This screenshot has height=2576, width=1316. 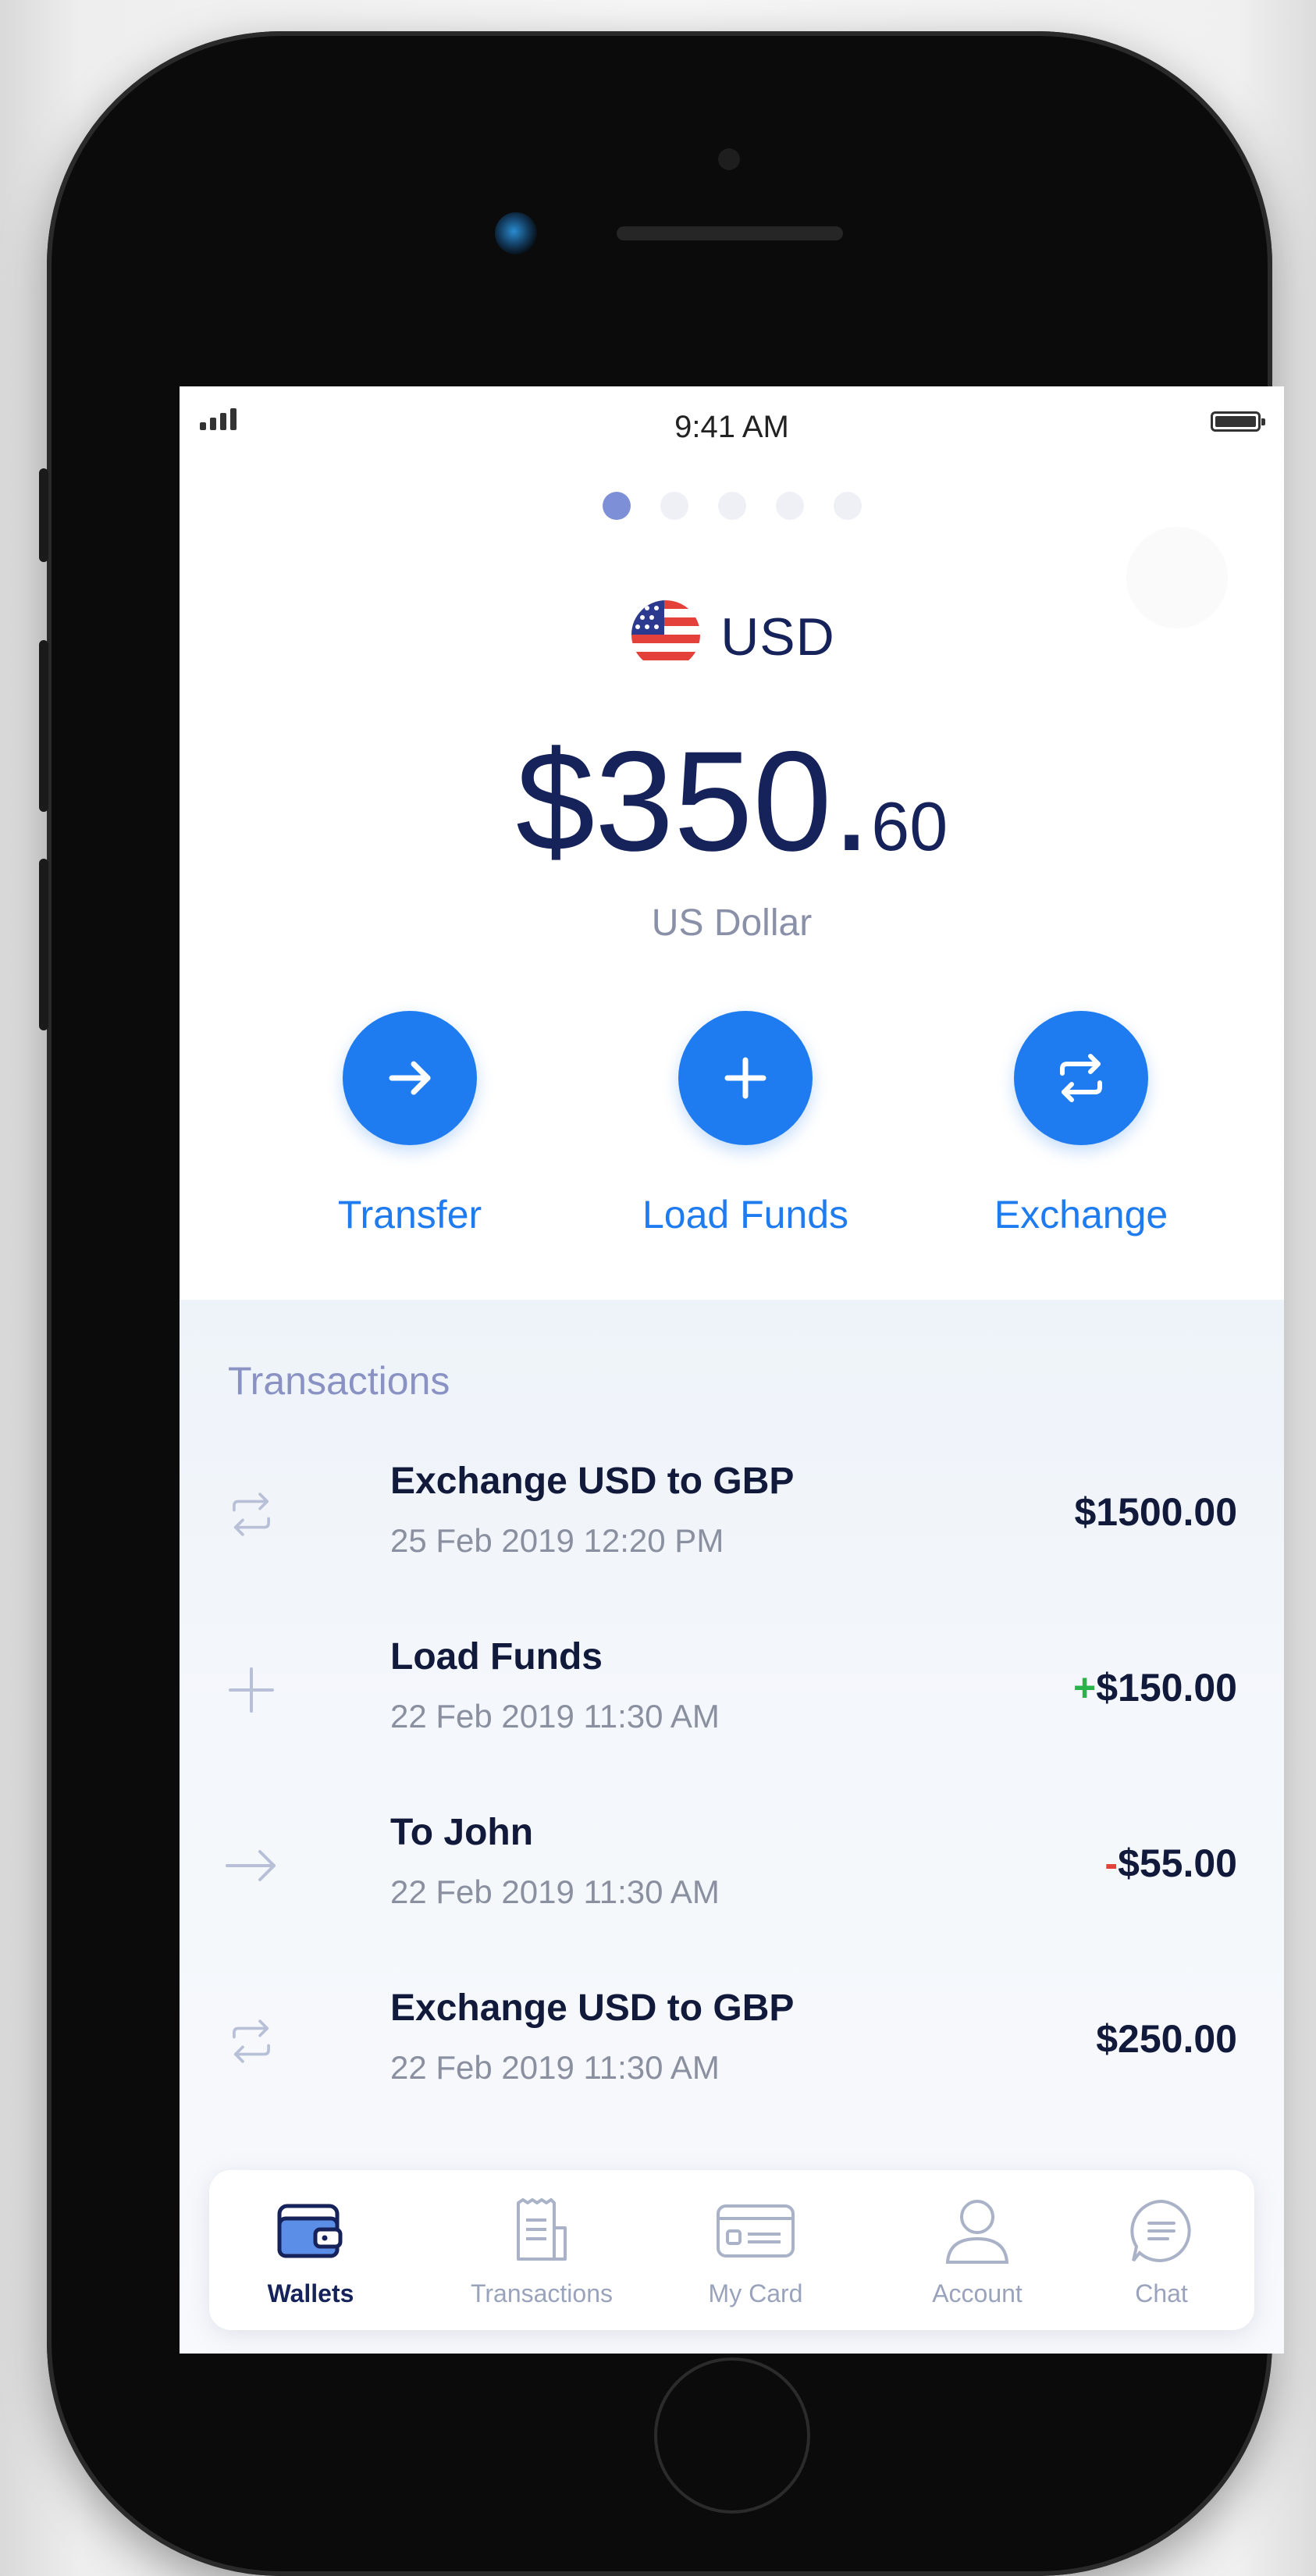 I want to click on tab-chat: Chat, so click(x=1161, y=2251).